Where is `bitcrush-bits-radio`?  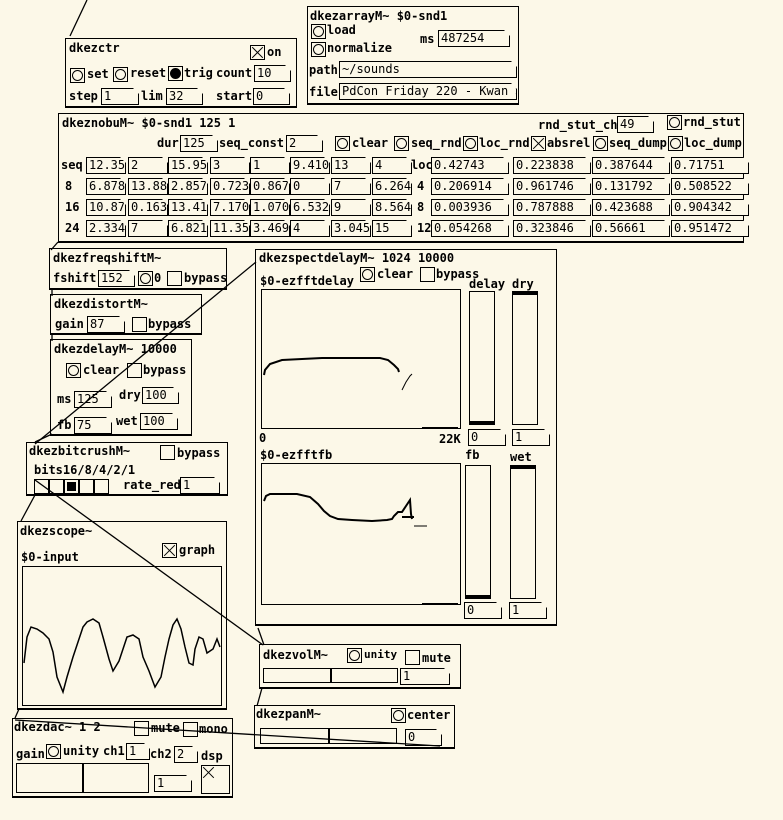 bitcrush-bits-radio is located at coordinates (72, 487).